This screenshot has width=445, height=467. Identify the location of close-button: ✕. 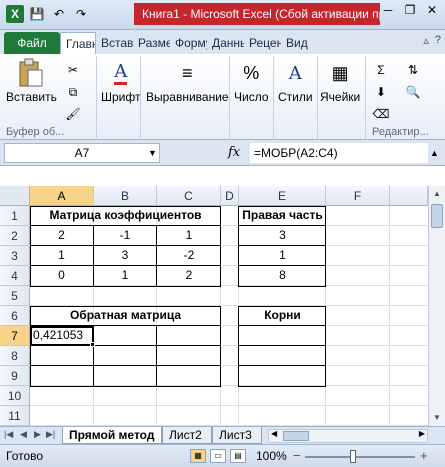
(432, 10).